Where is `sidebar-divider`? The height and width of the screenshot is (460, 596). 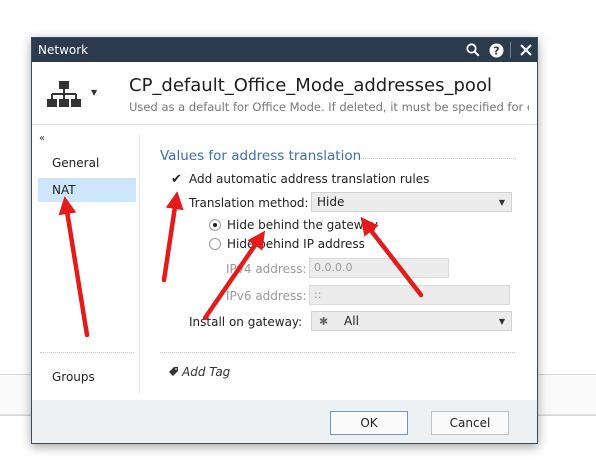
sidebar-divider is located at coordinates (87, 352).